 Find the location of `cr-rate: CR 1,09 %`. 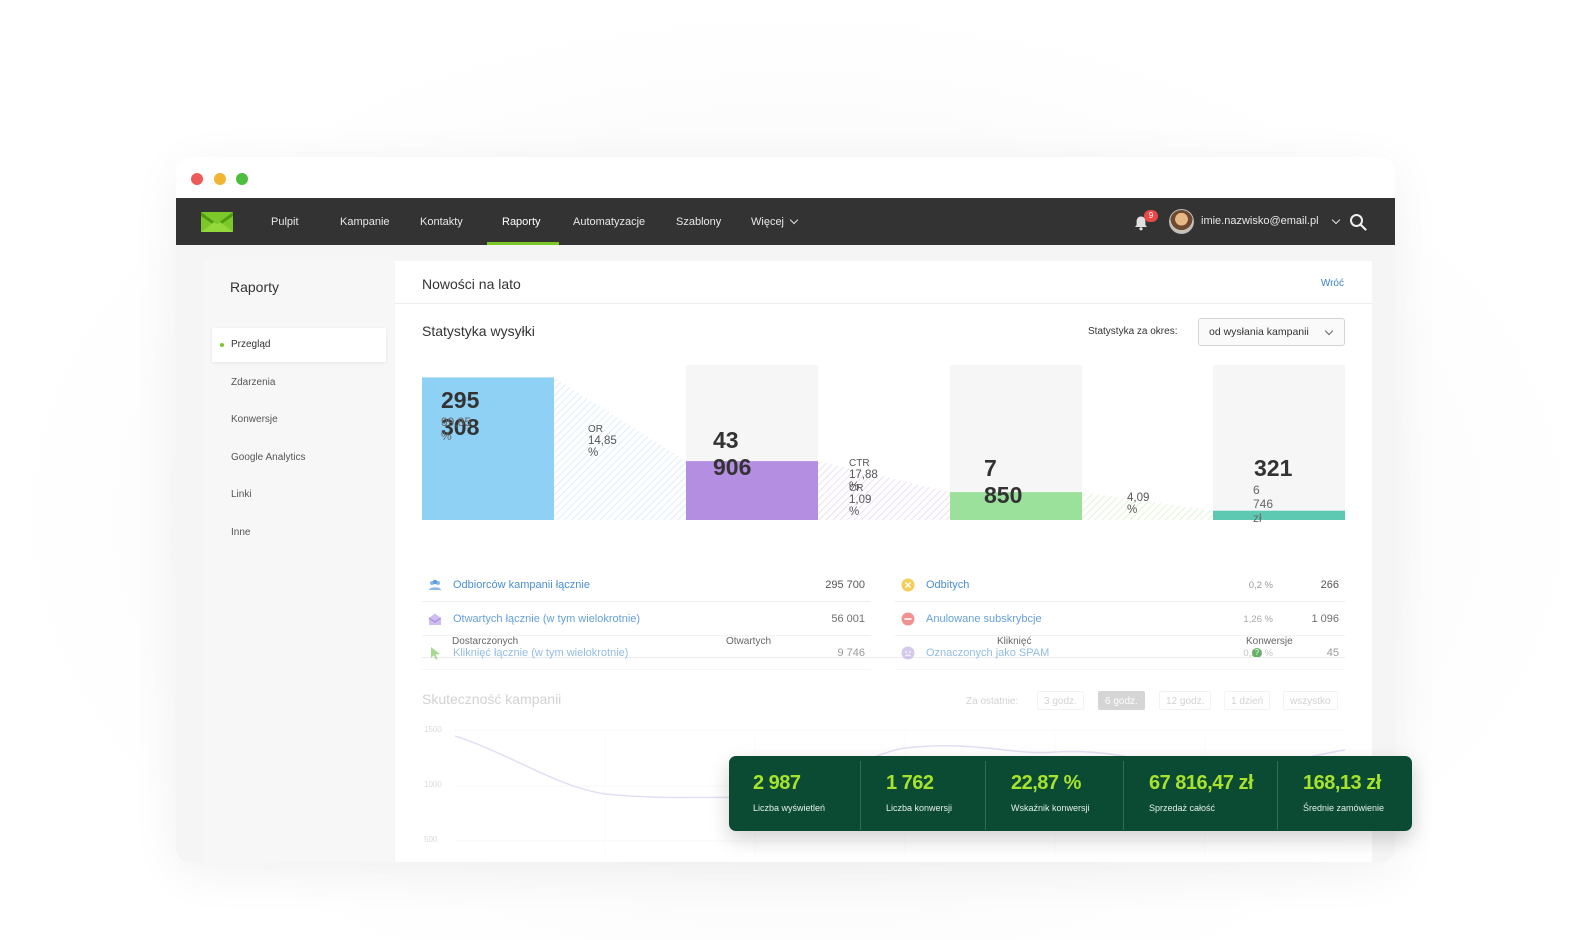

cr-rate: CR 1,09 % is located at coordinates (860, 500).